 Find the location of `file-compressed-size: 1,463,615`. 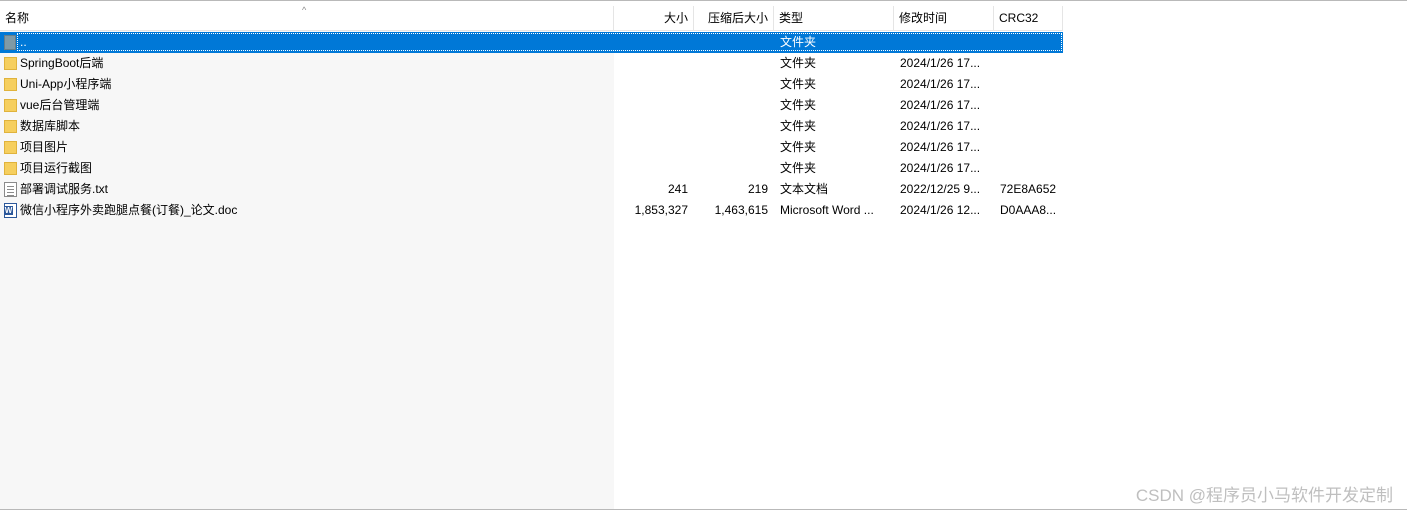

file-compressed-size: 1,463,615 is located at coordinates (741, 210).